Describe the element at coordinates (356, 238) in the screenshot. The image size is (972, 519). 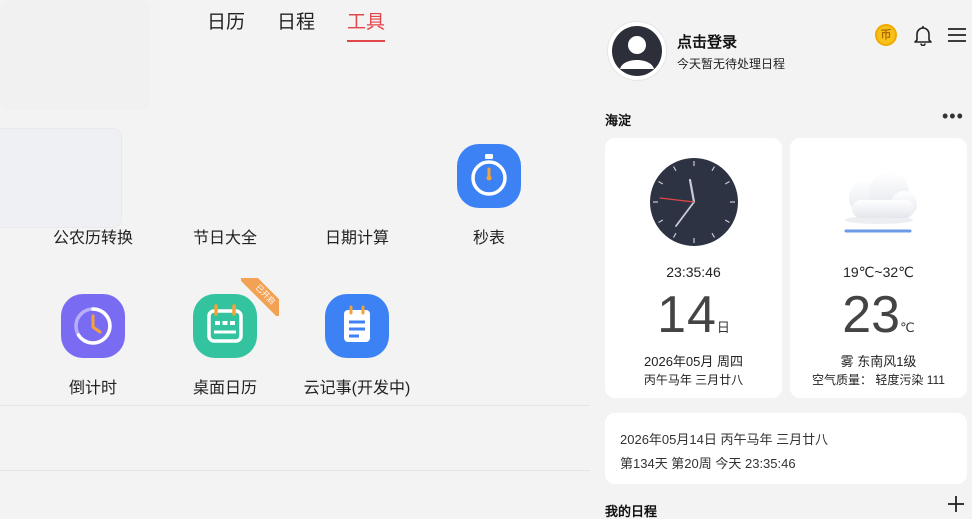
I see `tool-label: 日期计算` at that location.